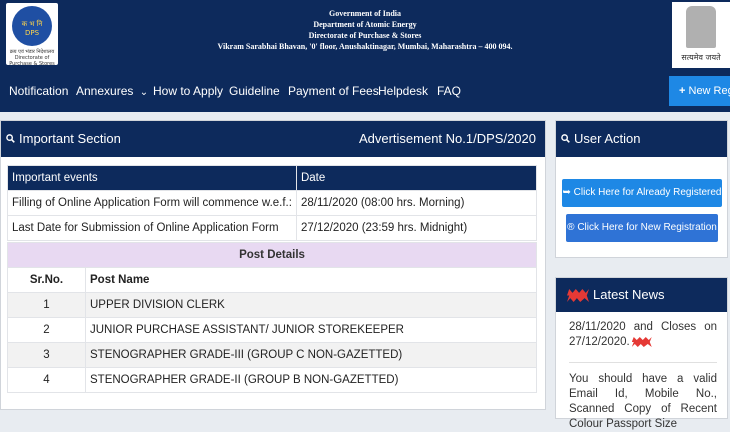  I want to click on news-divider, so click(643, 362).